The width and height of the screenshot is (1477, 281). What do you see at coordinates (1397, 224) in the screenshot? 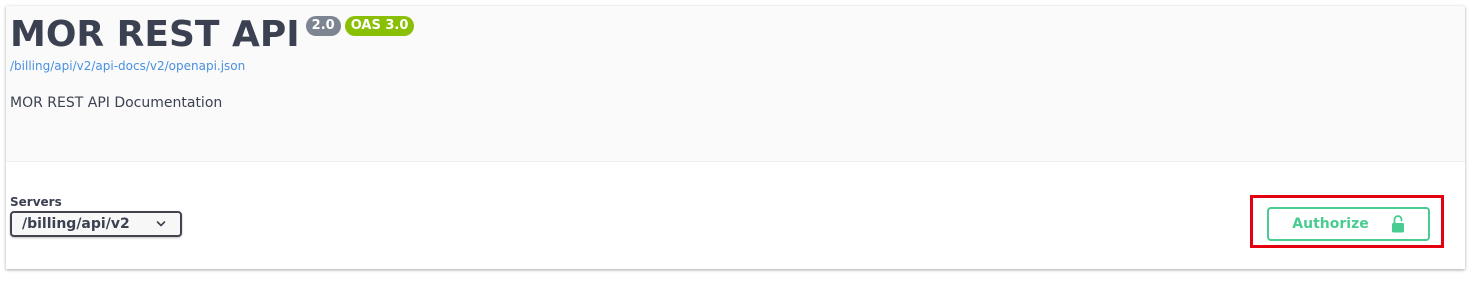
I see `lock-open-icon` at bounding box center [1397, 224].